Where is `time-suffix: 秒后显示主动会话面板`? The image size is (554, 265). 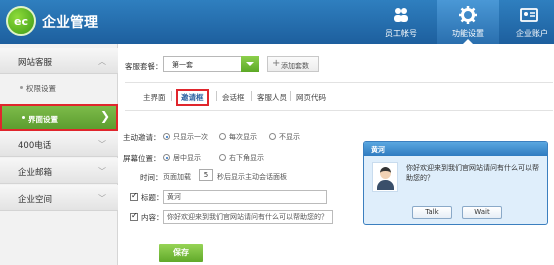 time-suffix: 秒后显示主动会话面板 is located at coordinates (252, 177).